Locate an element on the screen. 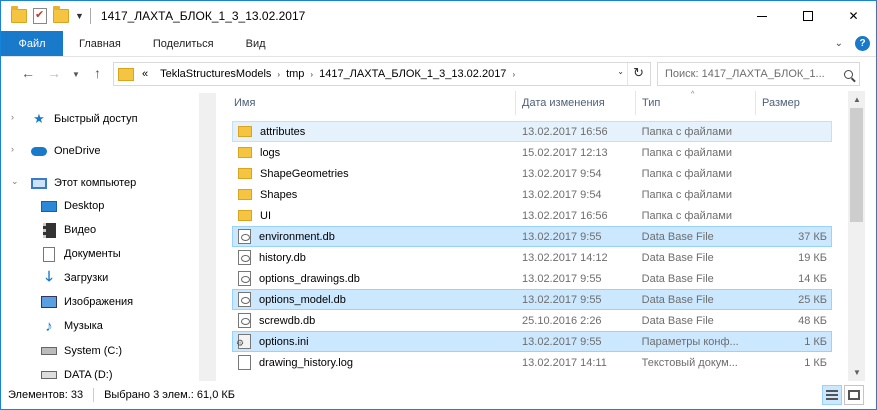 This screenshot has width=877, height=410. window-controls: ✕ is located at coordinates (807, 16).